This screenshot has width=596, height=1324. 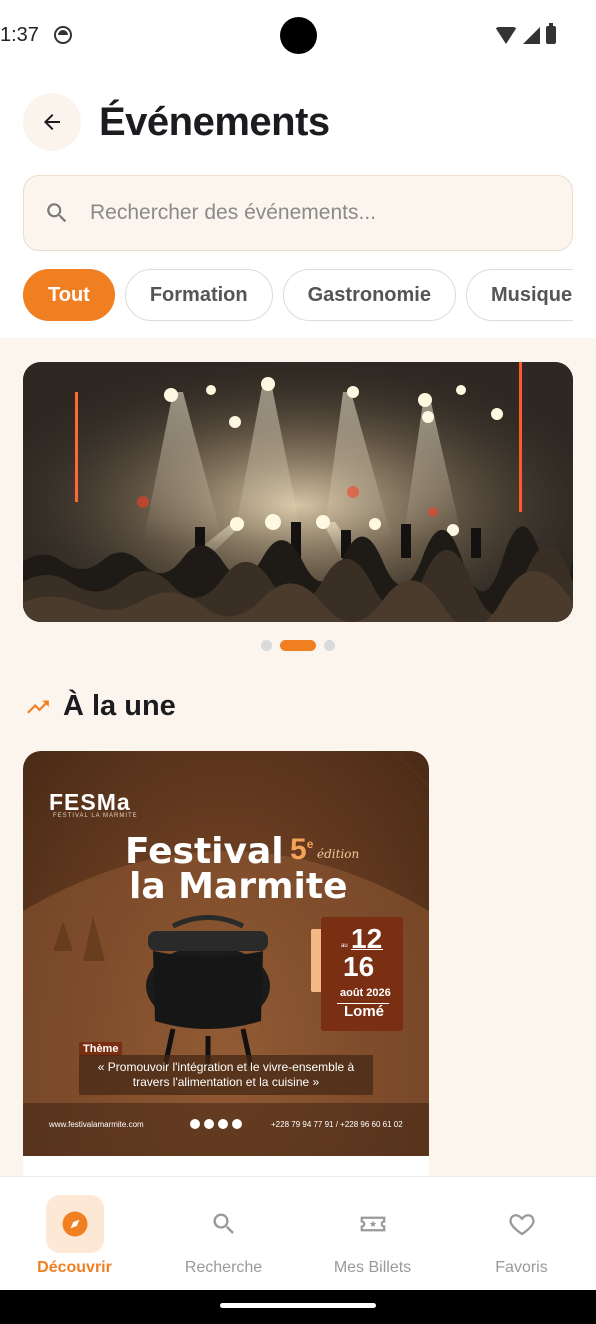 I want to click on nav-item-recherche: Recherche, so click(x=223, y=1233).